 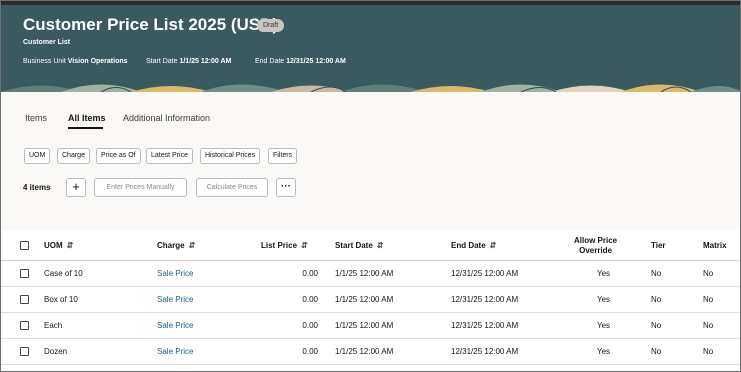 What do you see at coordinates (232, 187) in the screenshot?
I see `calculate-prices-button: Calculate Prices` at bounding box center [232, 187].